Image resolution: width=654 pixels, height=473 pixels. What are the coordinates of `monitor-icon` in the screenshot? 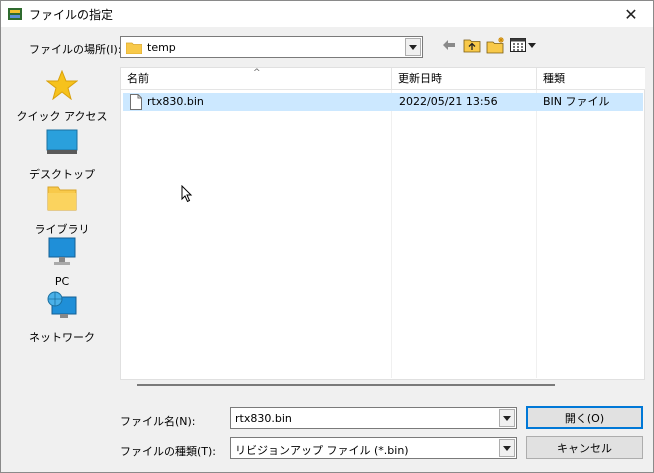 It's located at (62, 251).